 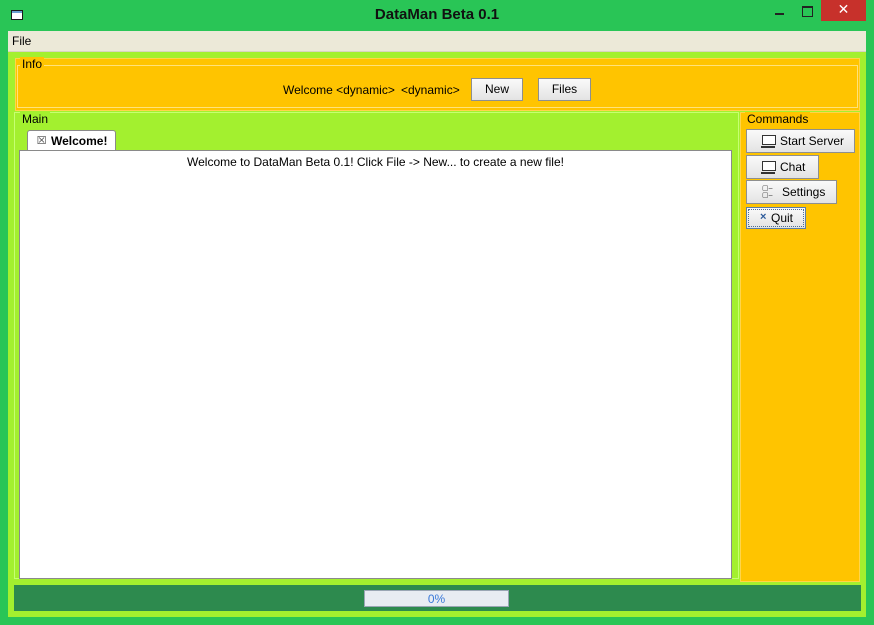 I want to click on start-server-button: Start Server, so click(x=800, y=141).